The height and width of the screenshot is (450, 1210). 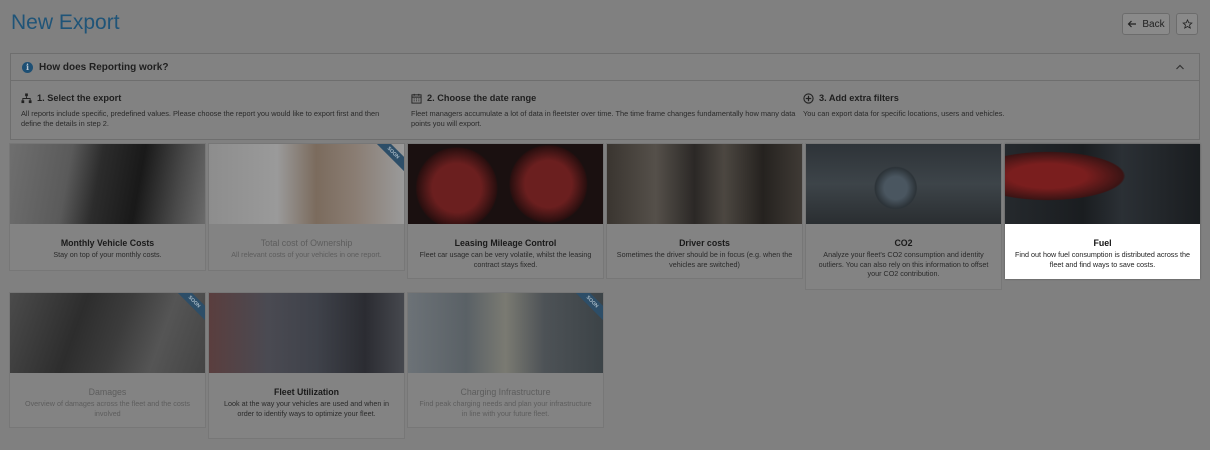 What do you see at coordinates (859, 98) in the screenshot?
I see `step-title: 3. Add extra filters` at bounding box center [859, 98].